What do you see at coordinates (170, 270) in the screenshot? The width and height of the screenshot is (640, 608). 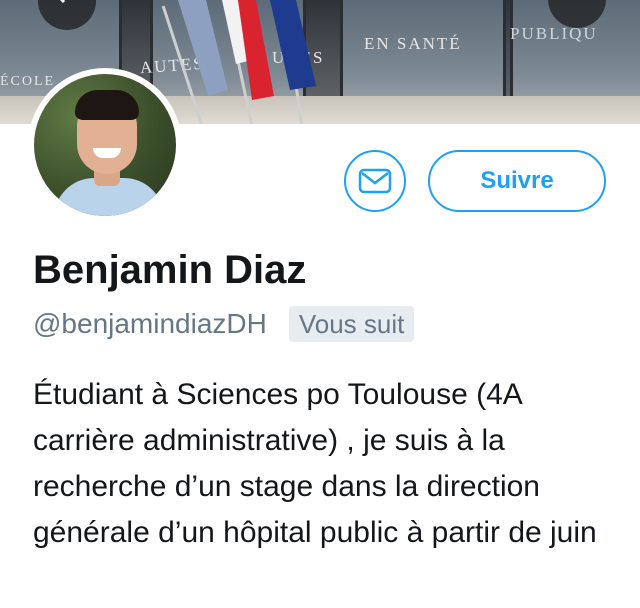 I see `profile-name: Benjamin Diaz` at bounding box center [170, 270].